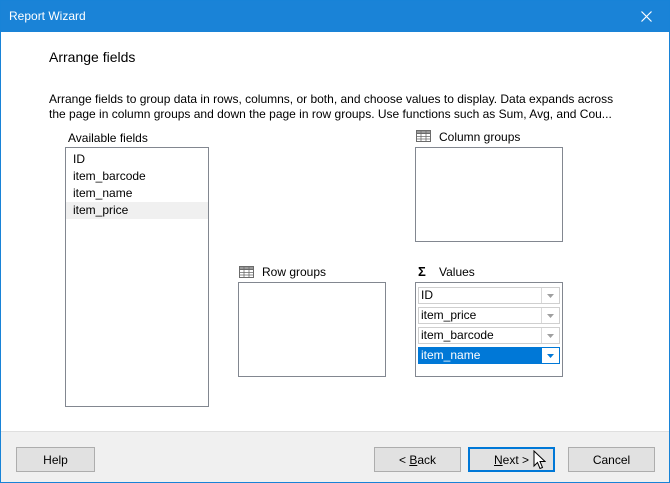 The width and height of the screenshot is (670, 483). I want to click on back-button: < Back, so click(417, 459).